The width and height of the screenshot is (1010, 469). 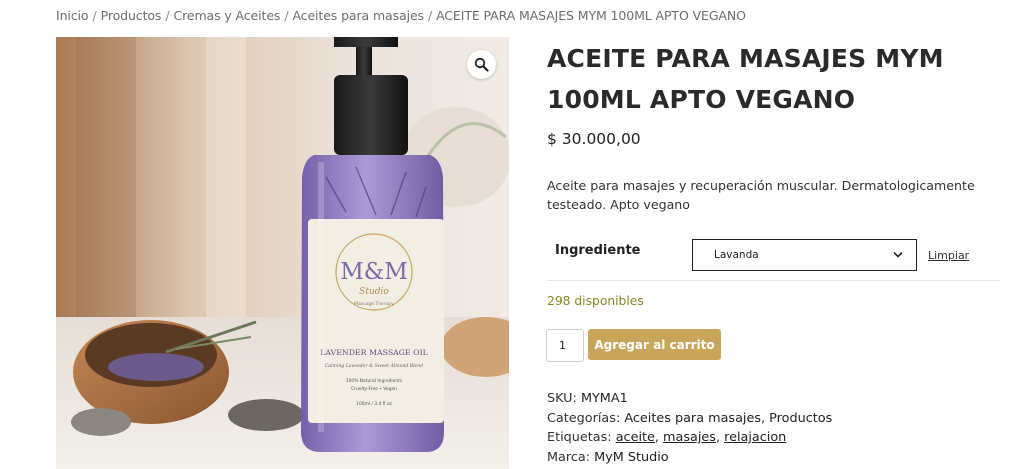 I want to click on category-link-productos: Productos, so click(x=800, y=418).